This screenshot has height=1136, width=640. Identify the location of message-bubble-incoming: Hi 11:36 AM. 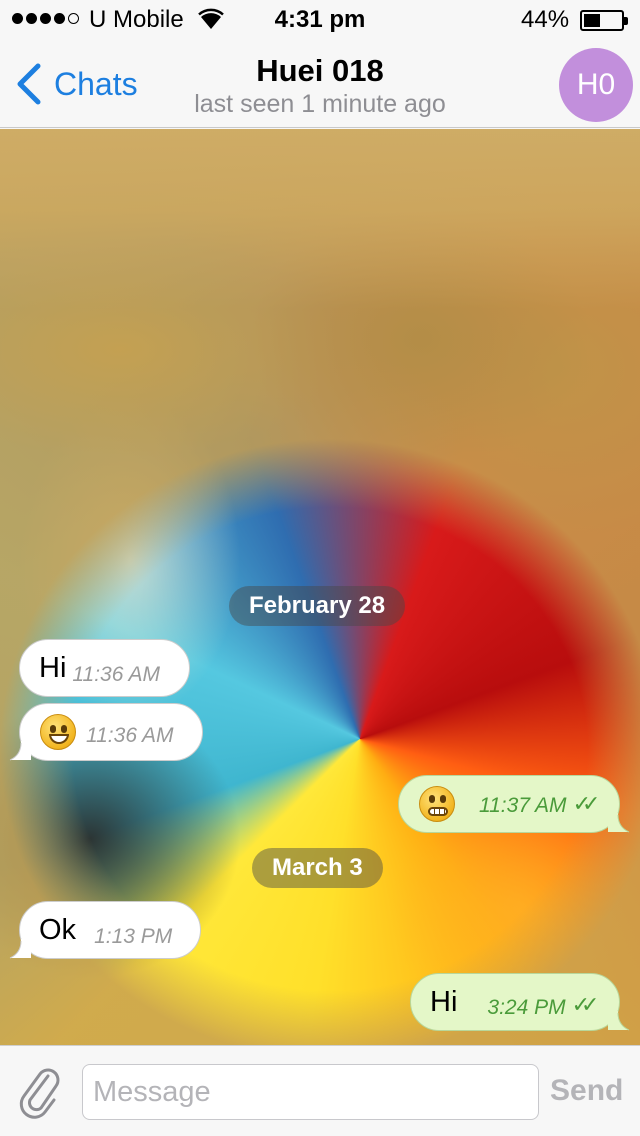
(104, 668).